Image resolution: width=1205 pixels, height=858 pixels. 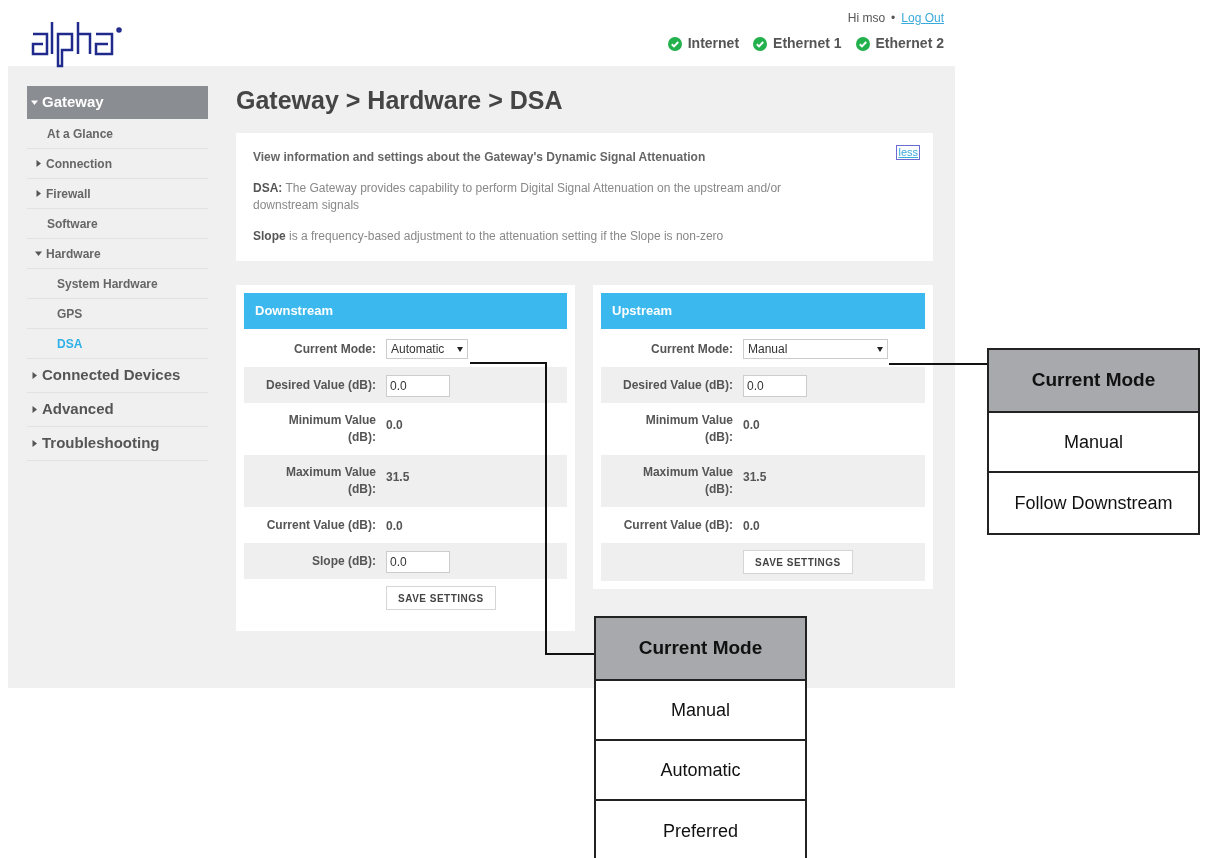 I want to click on table-cell-text: Preferred, so click(x=700, y=831).